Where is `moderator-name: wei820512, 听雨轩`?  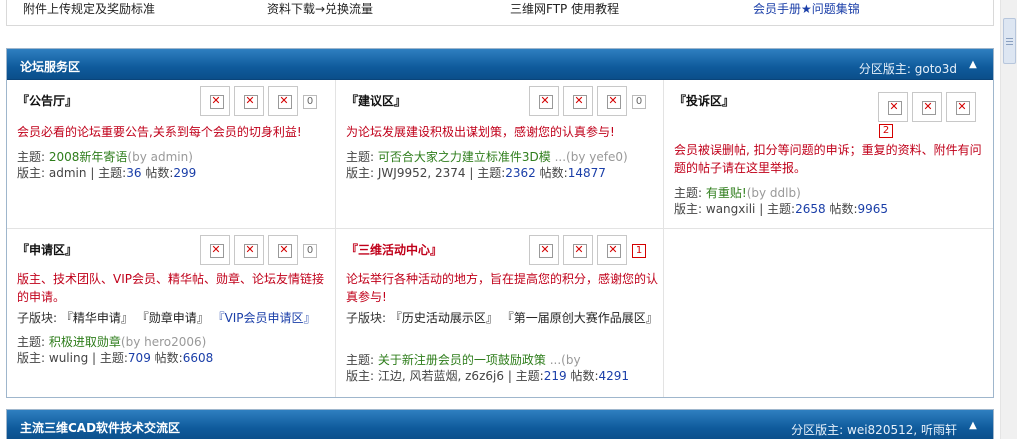 moderator-name: wei820512, 听雨轩 is located at coordinates (902, 430).